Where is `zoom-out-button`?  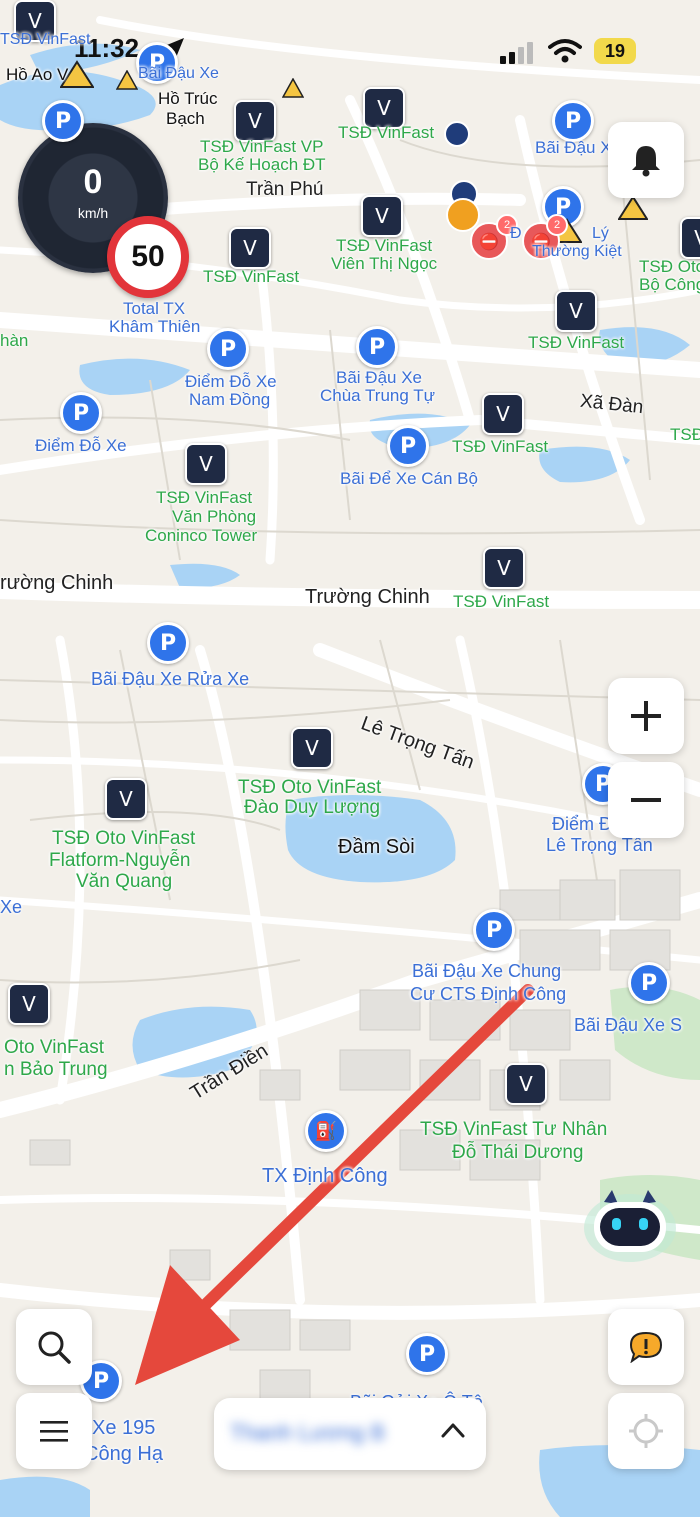
zoom-out-button is located at coordinates (646, 800).